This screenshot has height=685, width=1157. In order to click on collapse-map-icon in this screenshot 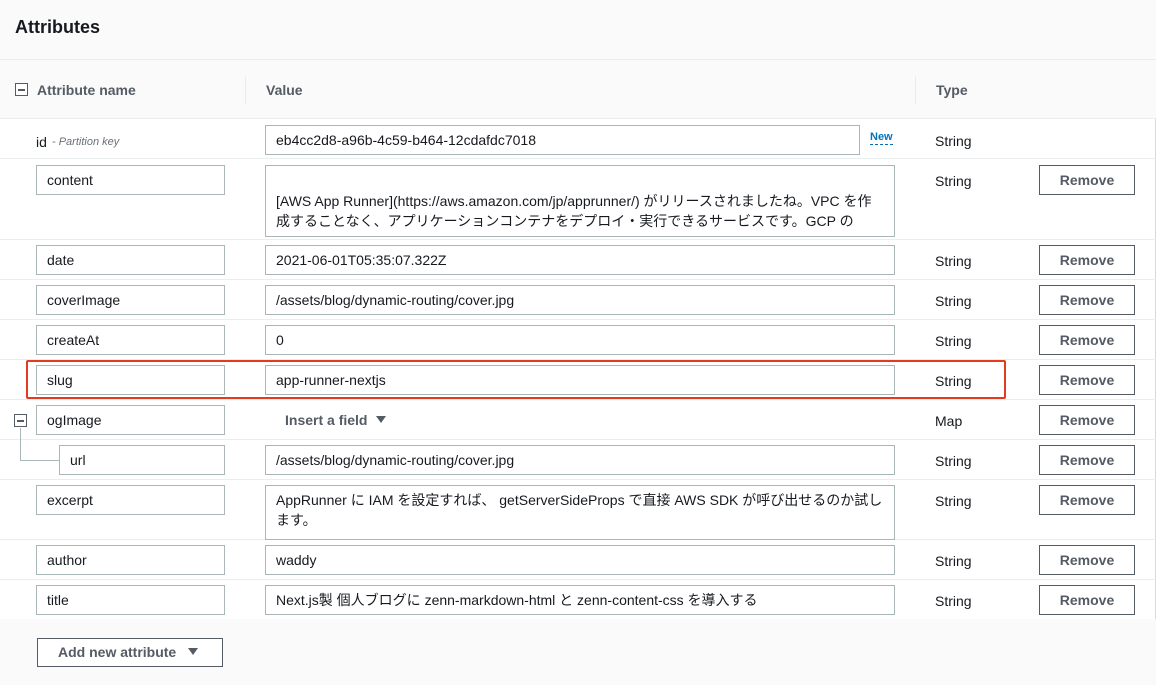, I will do `click(20, 420)`.